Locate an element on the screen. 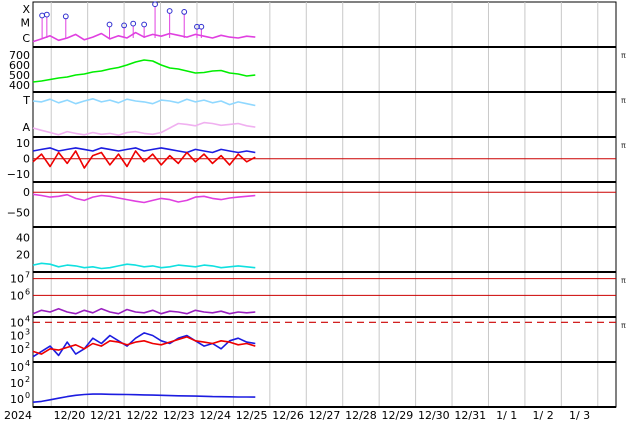  x-tick-label: 12/25 is located at coordinates (252, 415).